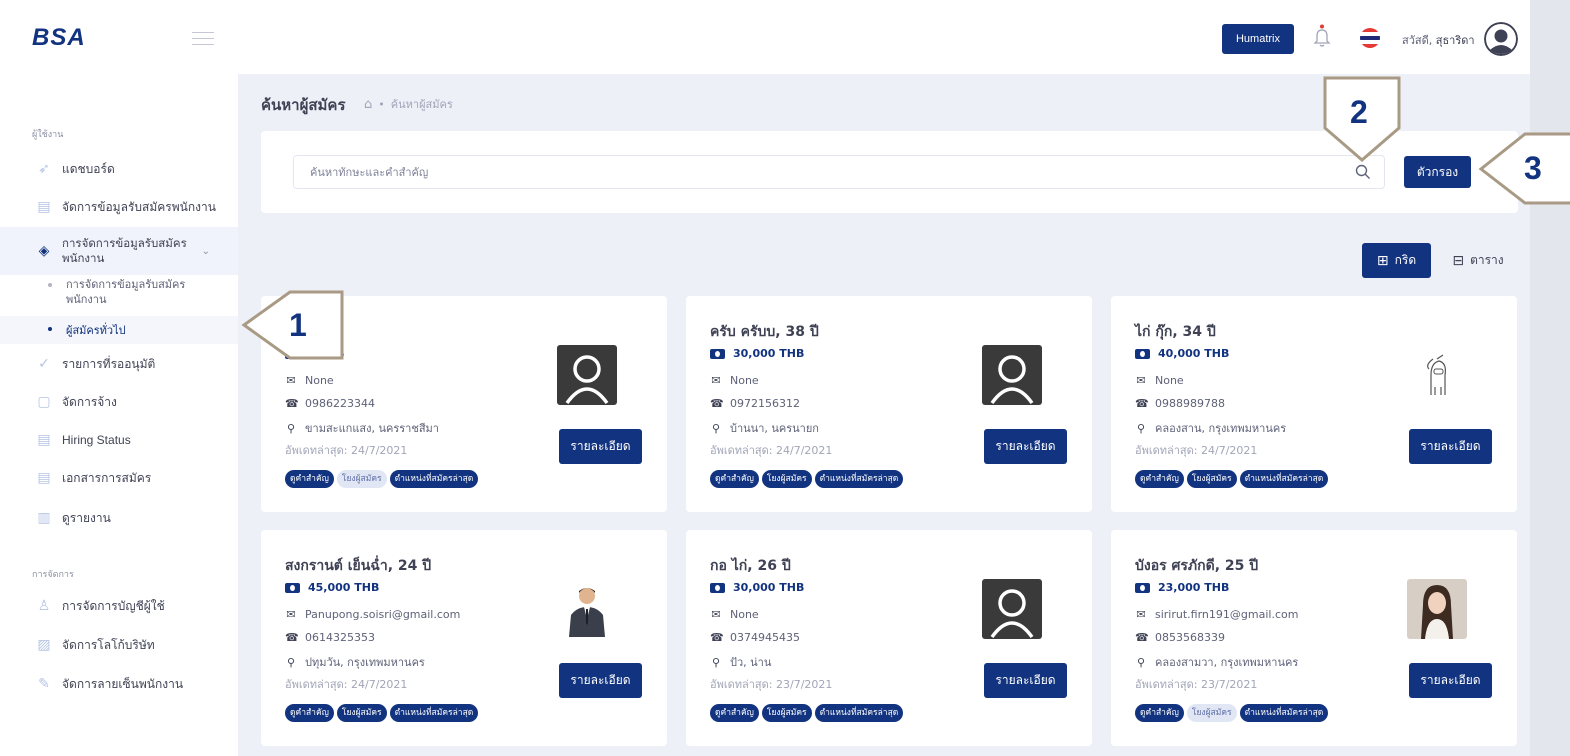 This screenshot has width=1570, height=756. I want to click on folder-icon: ▢, so click(44, 402).